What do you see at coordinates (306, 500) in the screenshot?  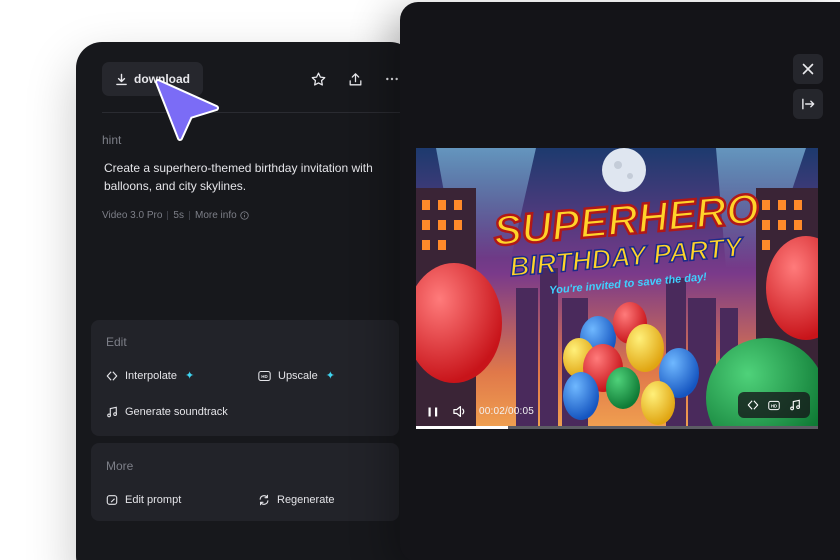 I see `regenerate-label: Regenerate` at bounding box center [306, 500].